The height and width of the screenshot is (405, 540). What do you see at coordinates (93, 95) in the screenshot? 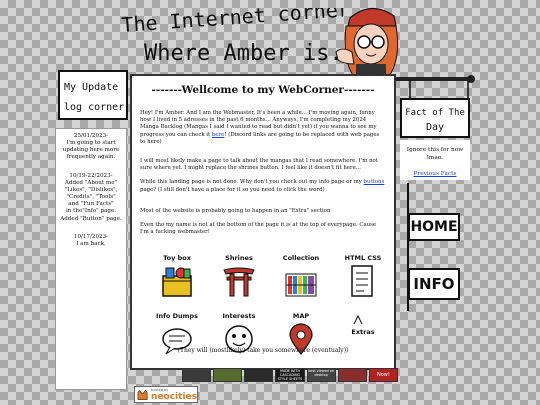
I see `update-log-sign: My Update log corner` at bounding box center [93, 95].